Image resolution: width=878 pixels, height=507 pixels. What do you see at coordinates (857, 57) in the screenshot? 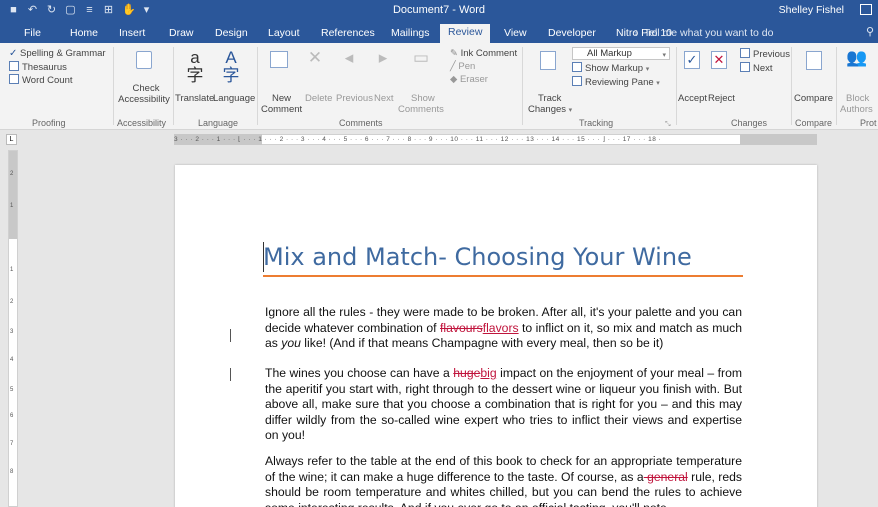
I see `block-authors-icon: 👥` at bounding box center [857, 57].